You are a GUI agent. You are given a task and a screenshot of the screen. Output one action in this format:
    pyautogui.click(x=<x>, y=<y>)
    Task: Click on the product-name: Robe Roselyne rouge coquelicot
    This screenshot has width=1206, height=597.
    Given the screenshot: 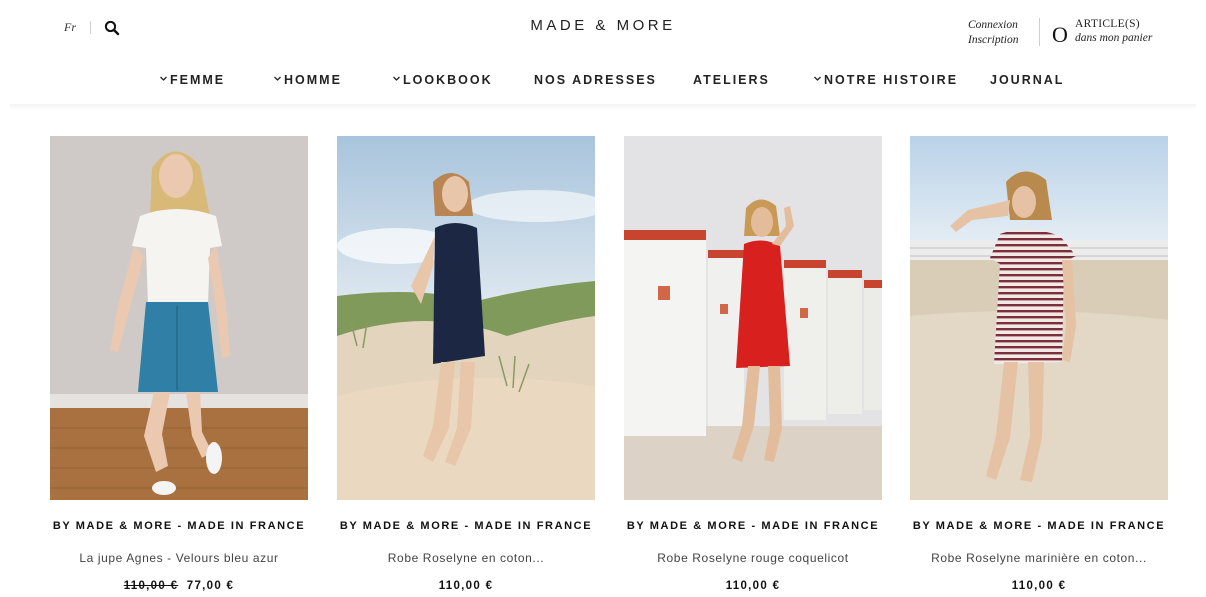 What is the action you would take?
    pyautogui.click(x=753, y=558)
    